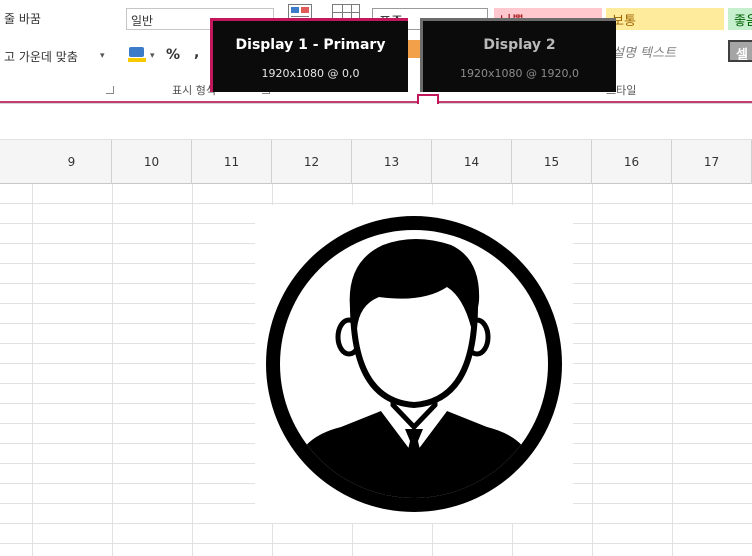 The image size is (752, 556). I want to click on ribbon-accent-line, so click(376, 102).